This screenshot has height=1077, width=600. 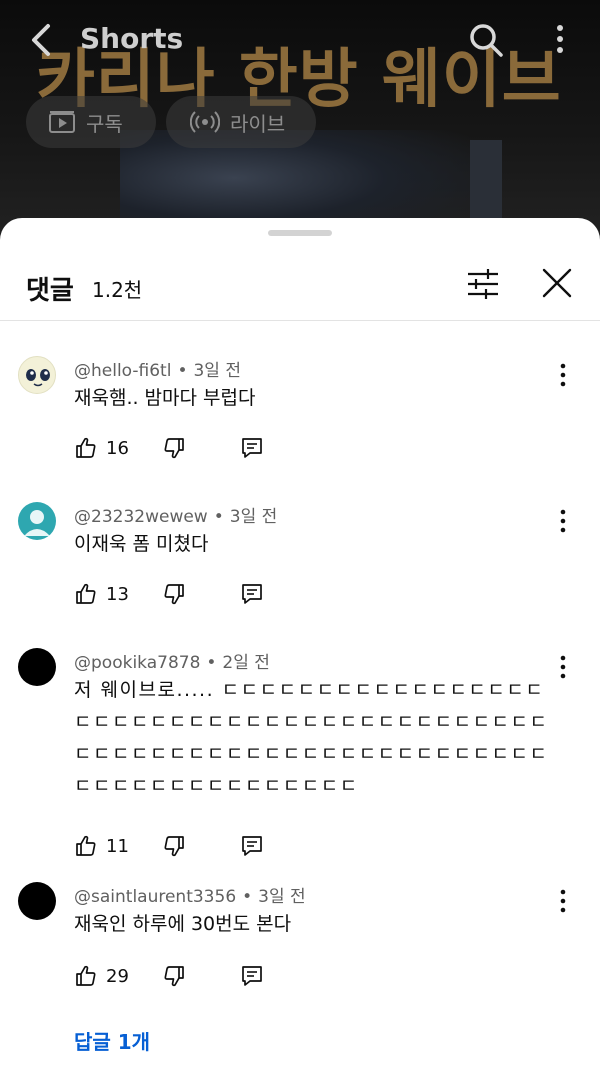 I want to click on comment-meta: @saintlaurent3356 • 3일 전, so click(x=190, y=894).